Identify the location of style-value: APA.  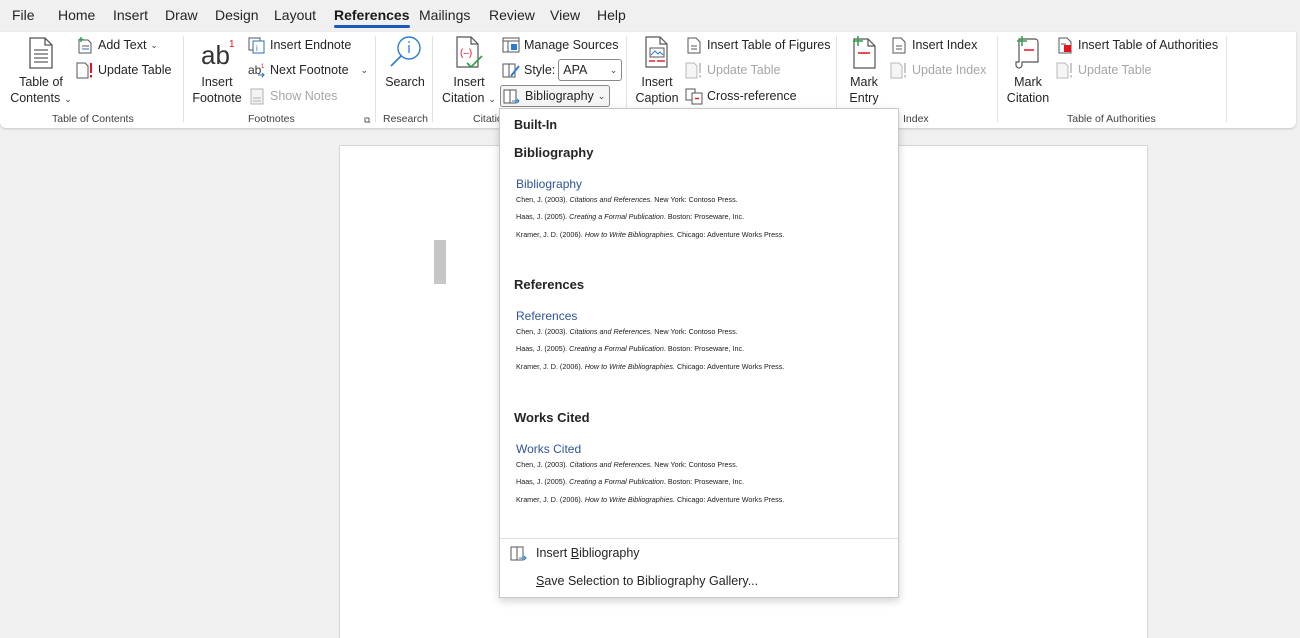
(575, 70).